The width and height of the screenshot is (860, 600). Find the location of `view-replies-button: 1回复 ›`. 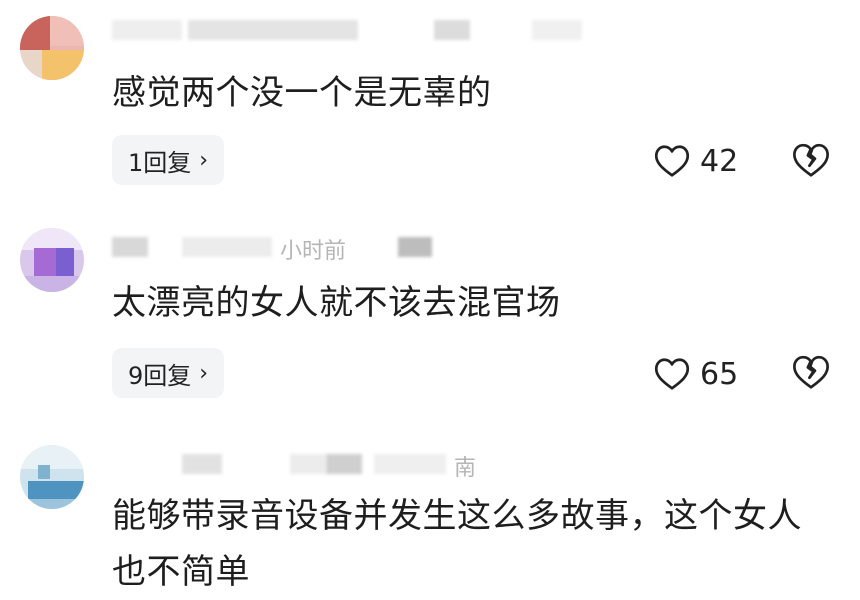

view-replies-button: 1回复 › is located at coordinates (168, 160).